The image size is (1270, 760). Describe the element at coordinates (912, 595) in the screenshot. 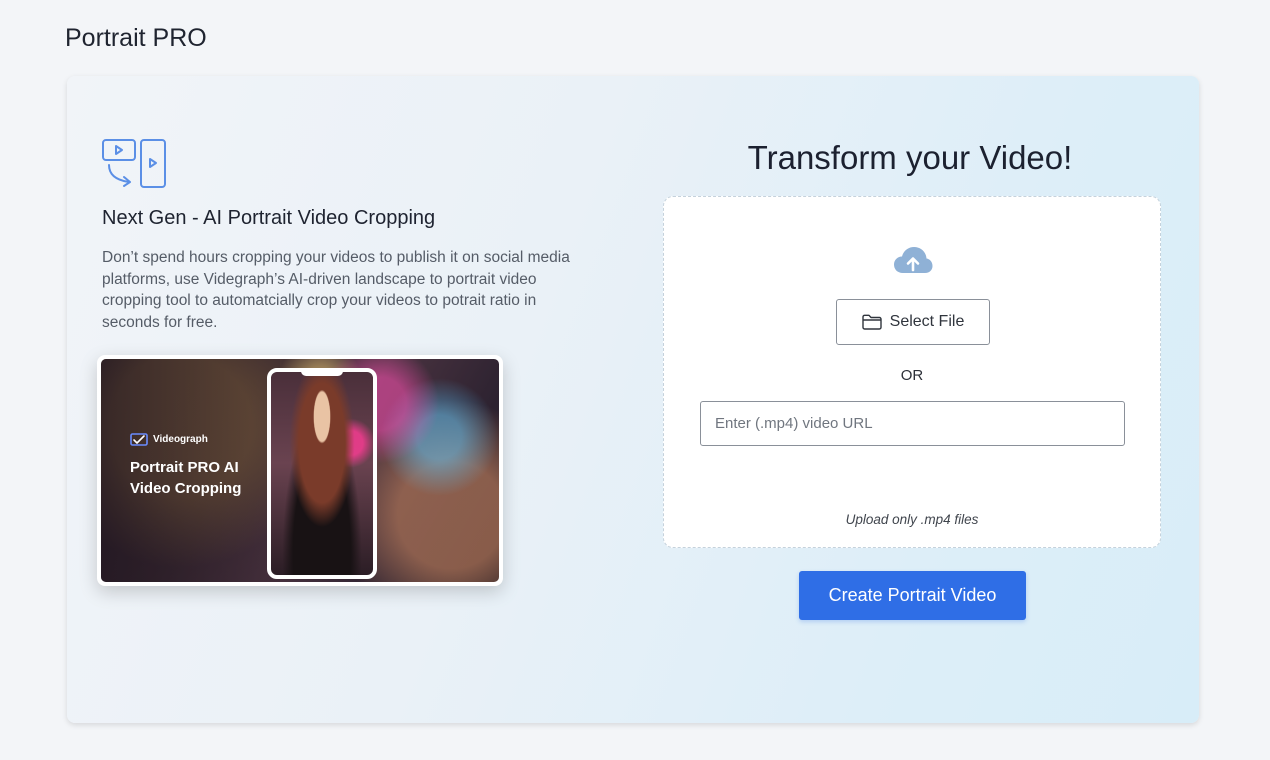

I see `create-portrait-video-button: Create Portrait Video` at that location.